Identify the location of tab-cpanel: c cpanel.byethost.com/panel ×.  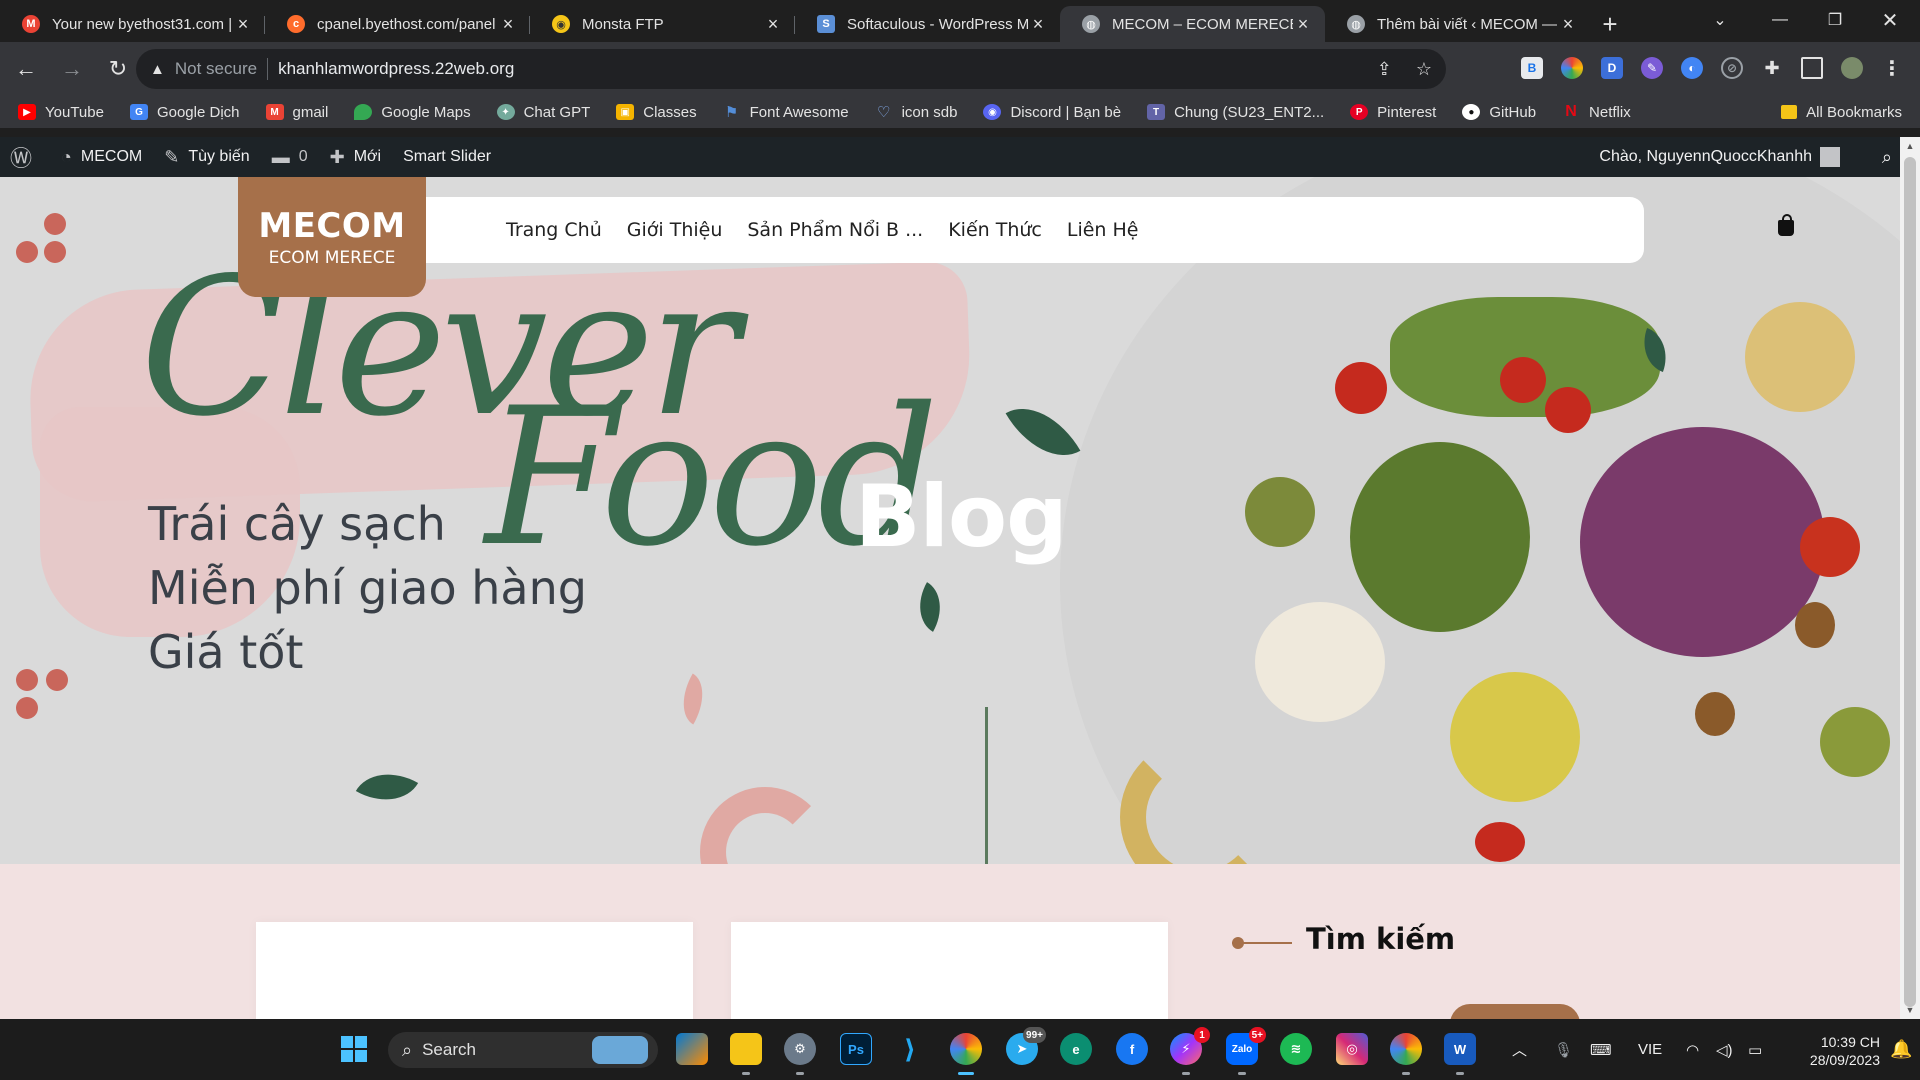
(397, 24).